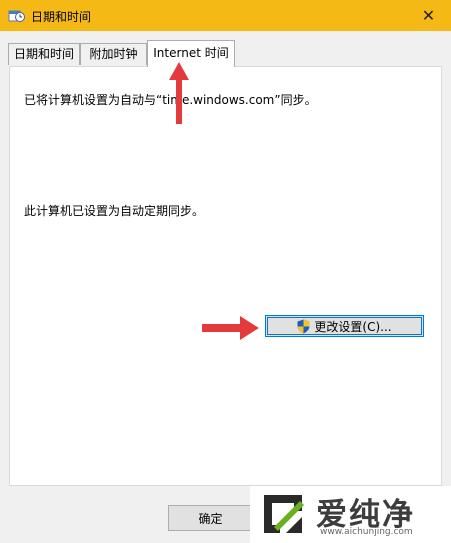 The image size is (451, 543). I want to click on brand-url: www.aichunjing.com, so click(366, 532).